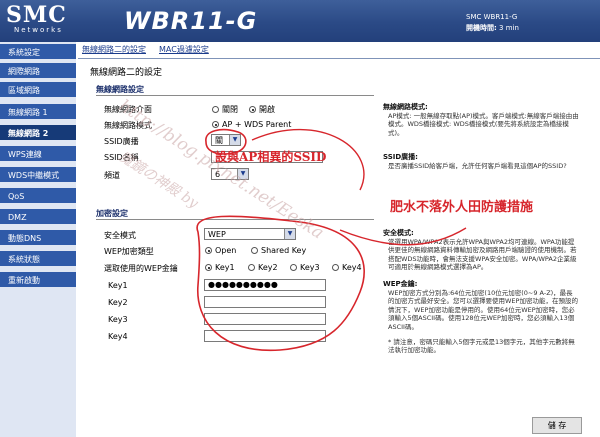 The height and width of the screenshot is (437, 600). What do you see at coordinates (462, 207) in the screenshot?
I see `security-note: 肥水不落外人田防護措施` at bounding box center [462, 207].